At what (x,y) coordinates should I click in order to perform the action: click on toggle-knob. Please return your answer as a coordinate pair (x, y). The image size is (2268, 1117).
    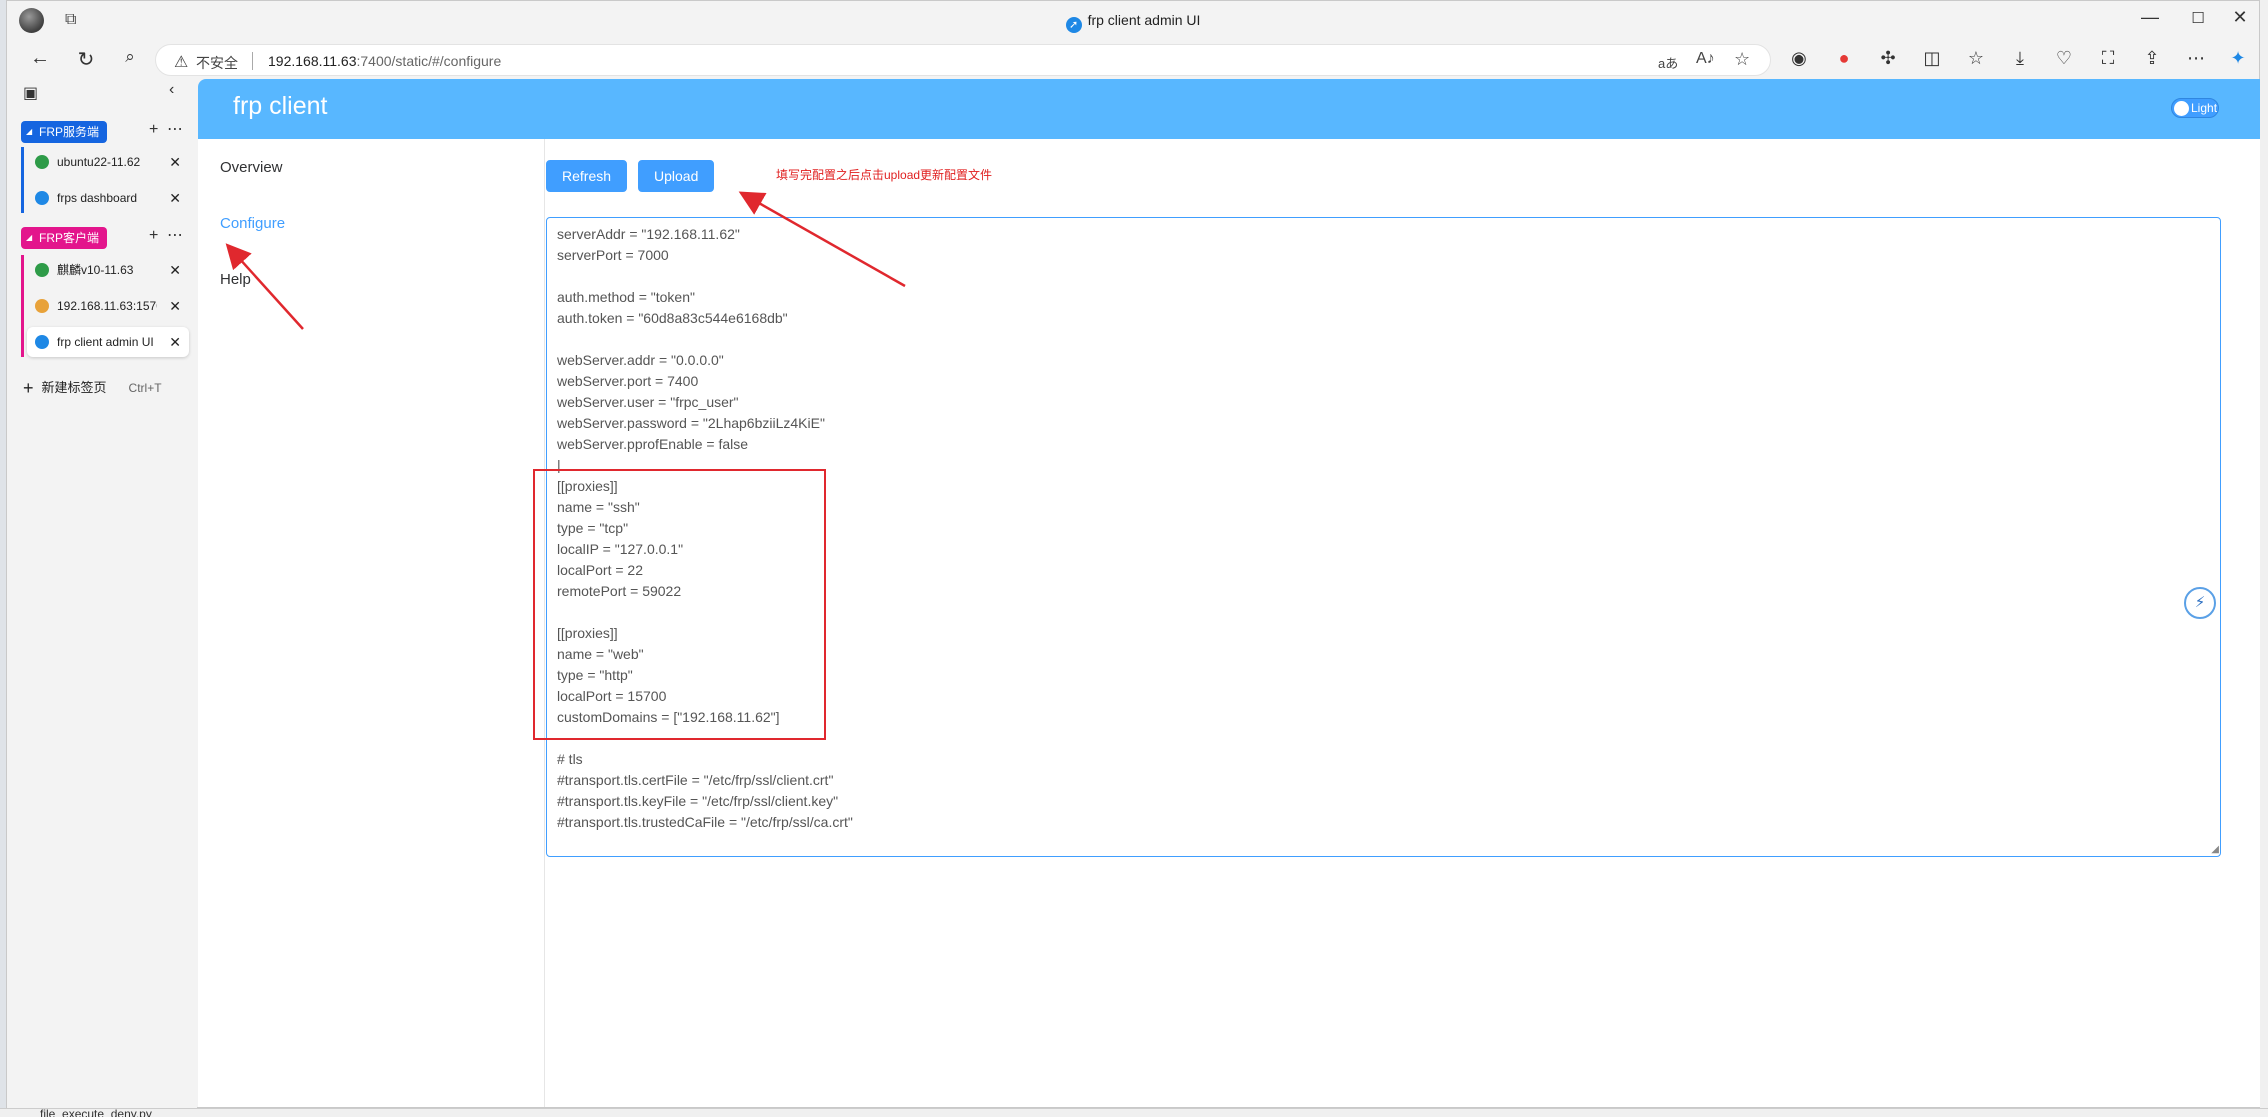
    Looking at the image, I should click on (2181, 108).